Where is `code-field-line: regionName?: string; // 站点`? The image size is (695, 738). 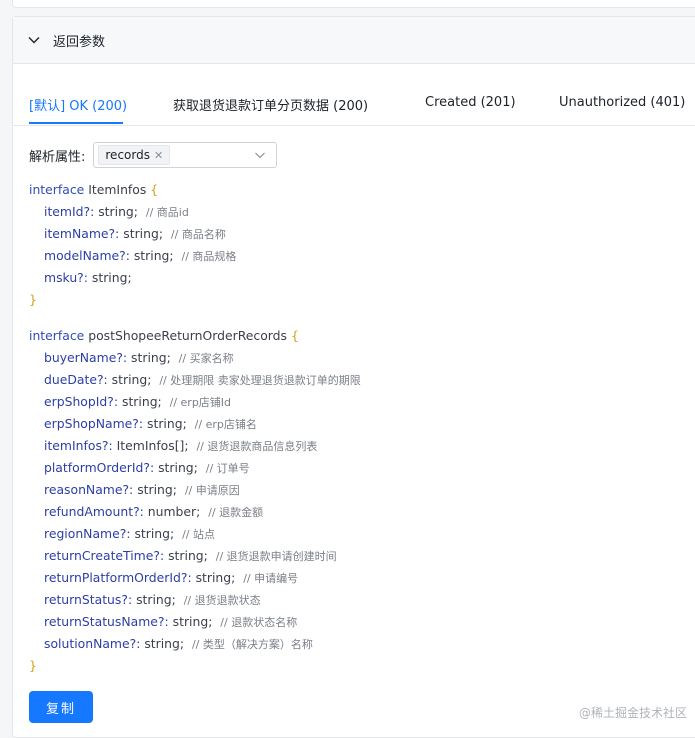 code-field-line: regionName?: string; // 站点 is located at coordinates (195, 534).